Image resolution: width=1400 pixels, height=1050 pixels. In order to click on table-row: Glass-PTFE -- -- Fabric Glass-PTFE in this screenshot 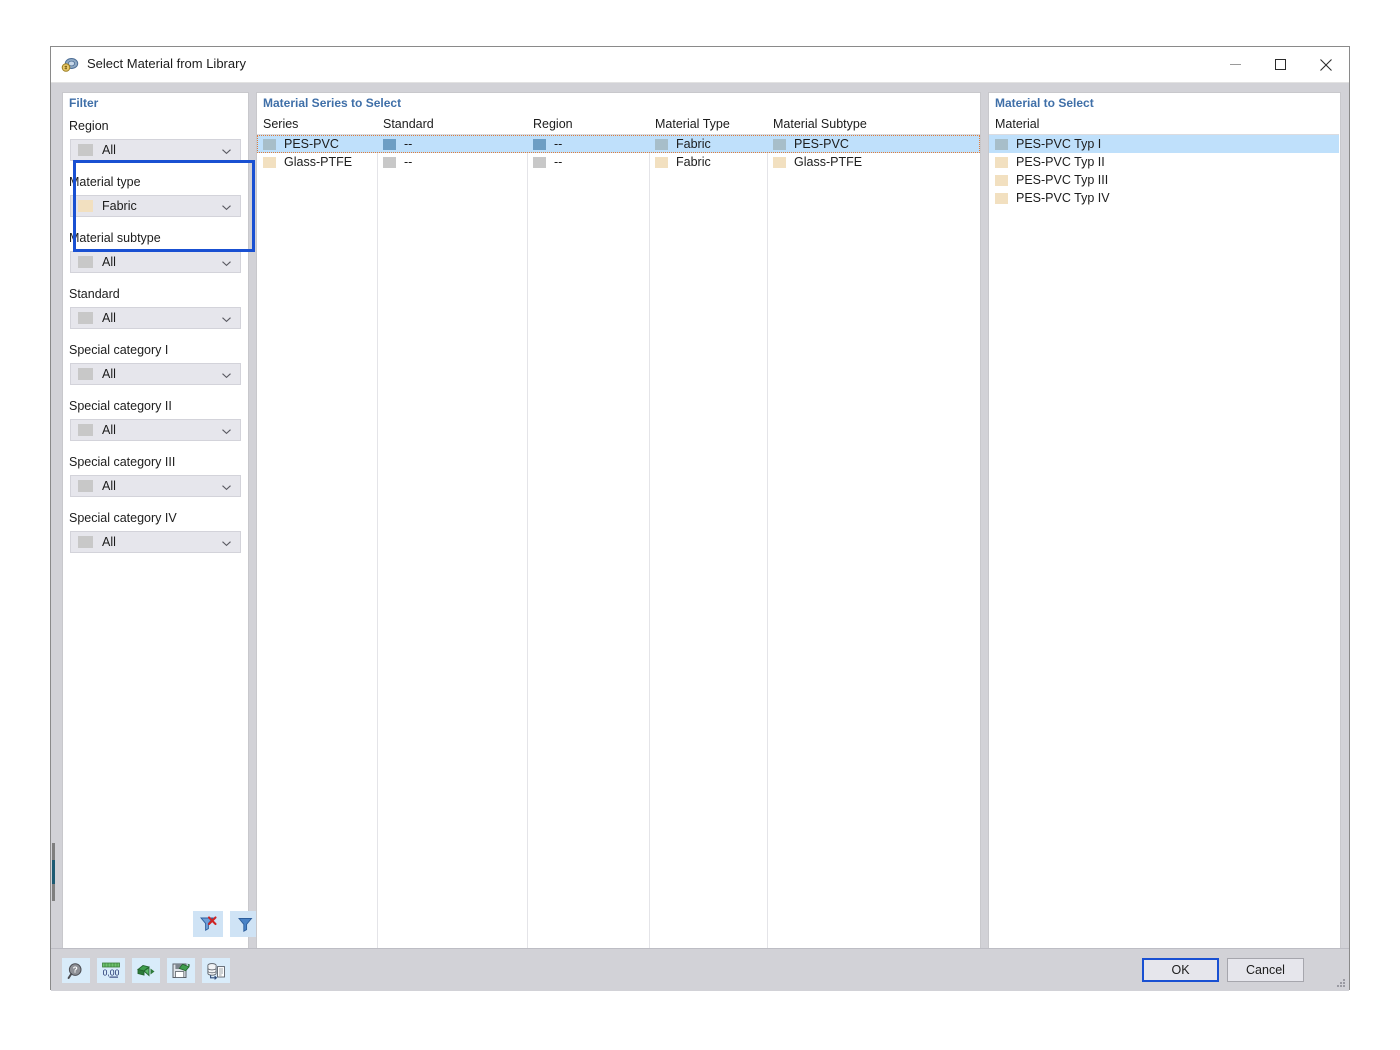, I will do `click(618, 162)`.